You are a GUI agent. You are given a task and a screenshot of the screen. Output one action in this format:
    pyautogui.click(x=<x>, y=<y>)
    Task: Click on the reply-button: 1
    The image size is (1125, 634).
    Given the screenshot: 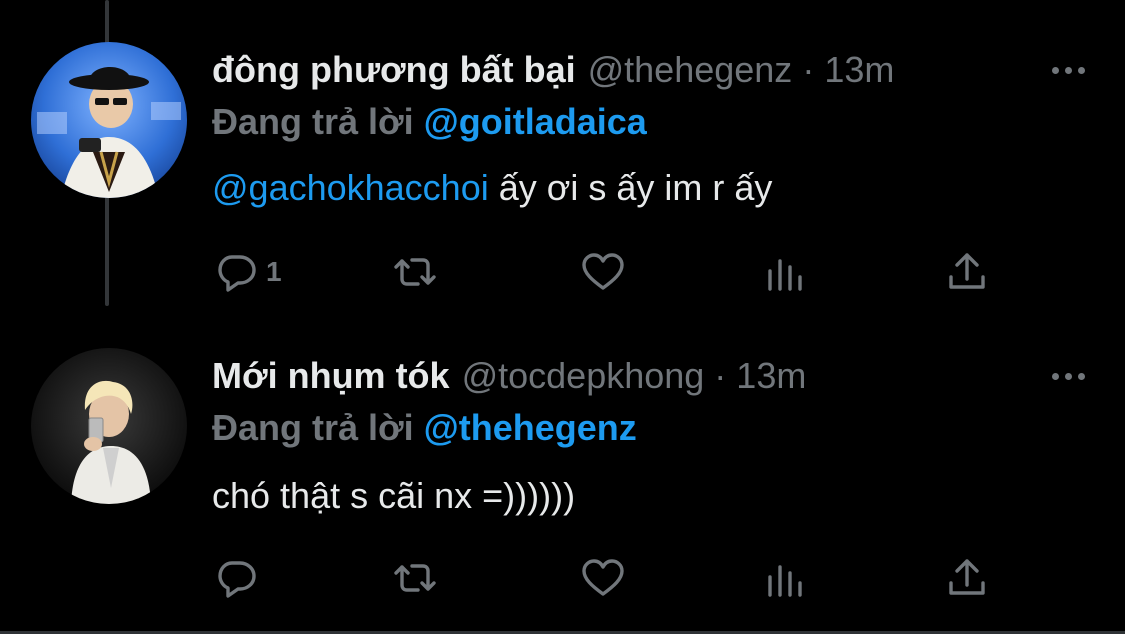 What is the action you would take?
    pyautogui.click(x=247, y=272)
    